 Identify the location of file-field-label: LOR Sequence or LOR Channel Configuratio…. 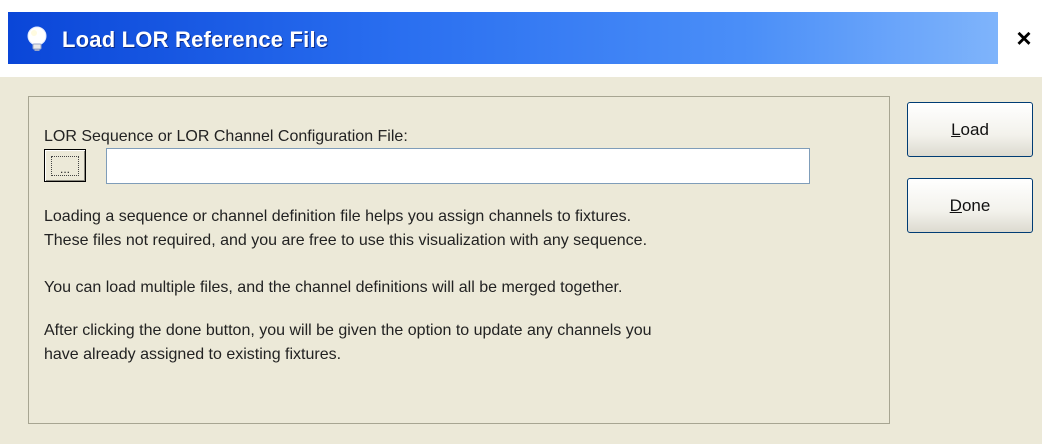
(226, 136).